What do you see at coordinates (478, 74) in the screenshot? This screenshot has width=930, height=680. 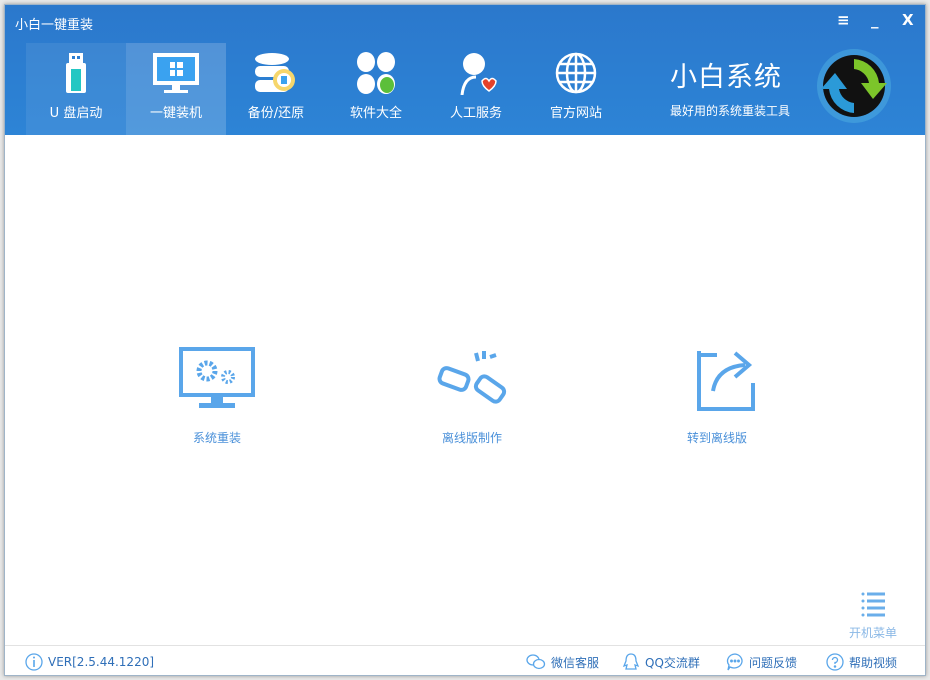 I see `person-heart-icon` at bounding box center [478, 74].